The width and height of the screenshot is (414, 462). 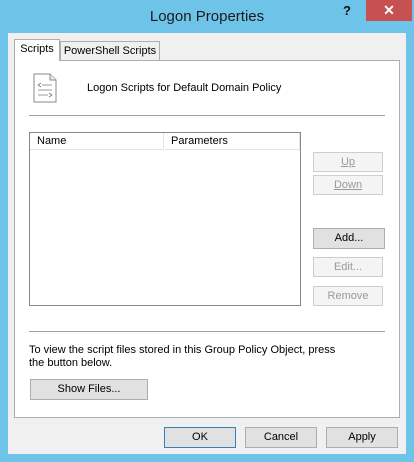 I want to click on up-button-label: Up, so click(x=348, y=162).